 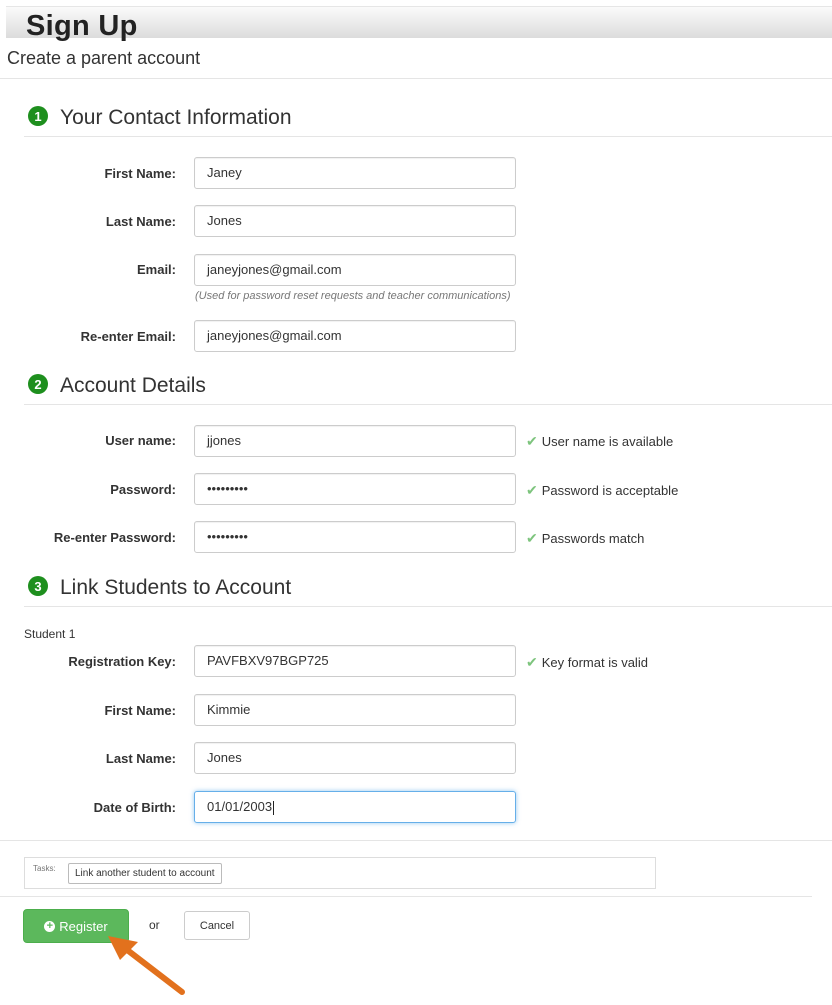 What do you see at coordinates (156, 269) in the screenshot?
I see `email-label: Email:` at bounding box center [156, 269].